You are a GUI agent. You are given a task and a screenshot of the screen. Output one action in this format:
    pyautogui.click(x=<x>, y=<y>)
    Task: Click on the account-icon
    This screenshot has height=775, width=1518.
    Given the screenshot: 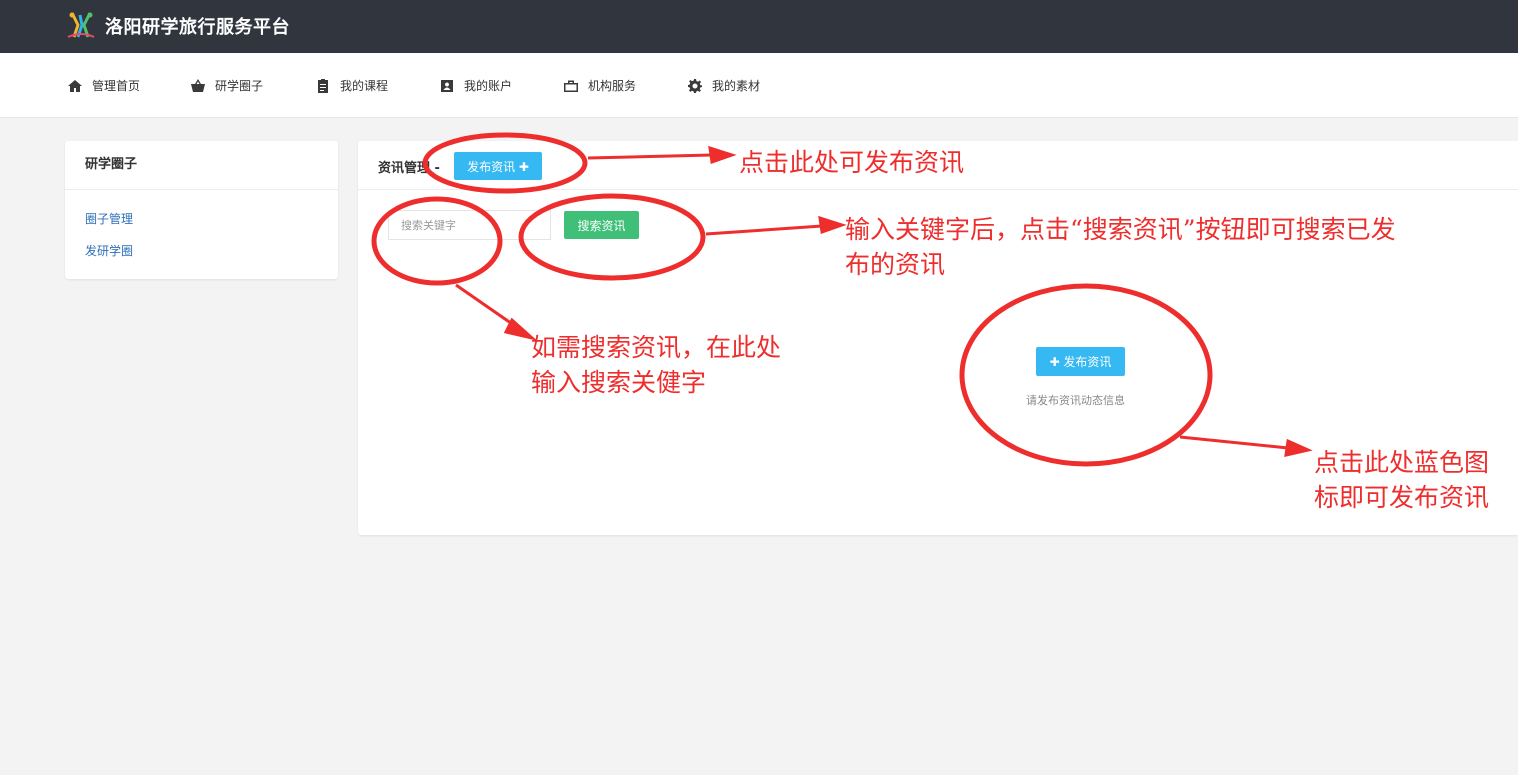 What is the action you would take?
    pyautogui.click(x=447, y=85)
    